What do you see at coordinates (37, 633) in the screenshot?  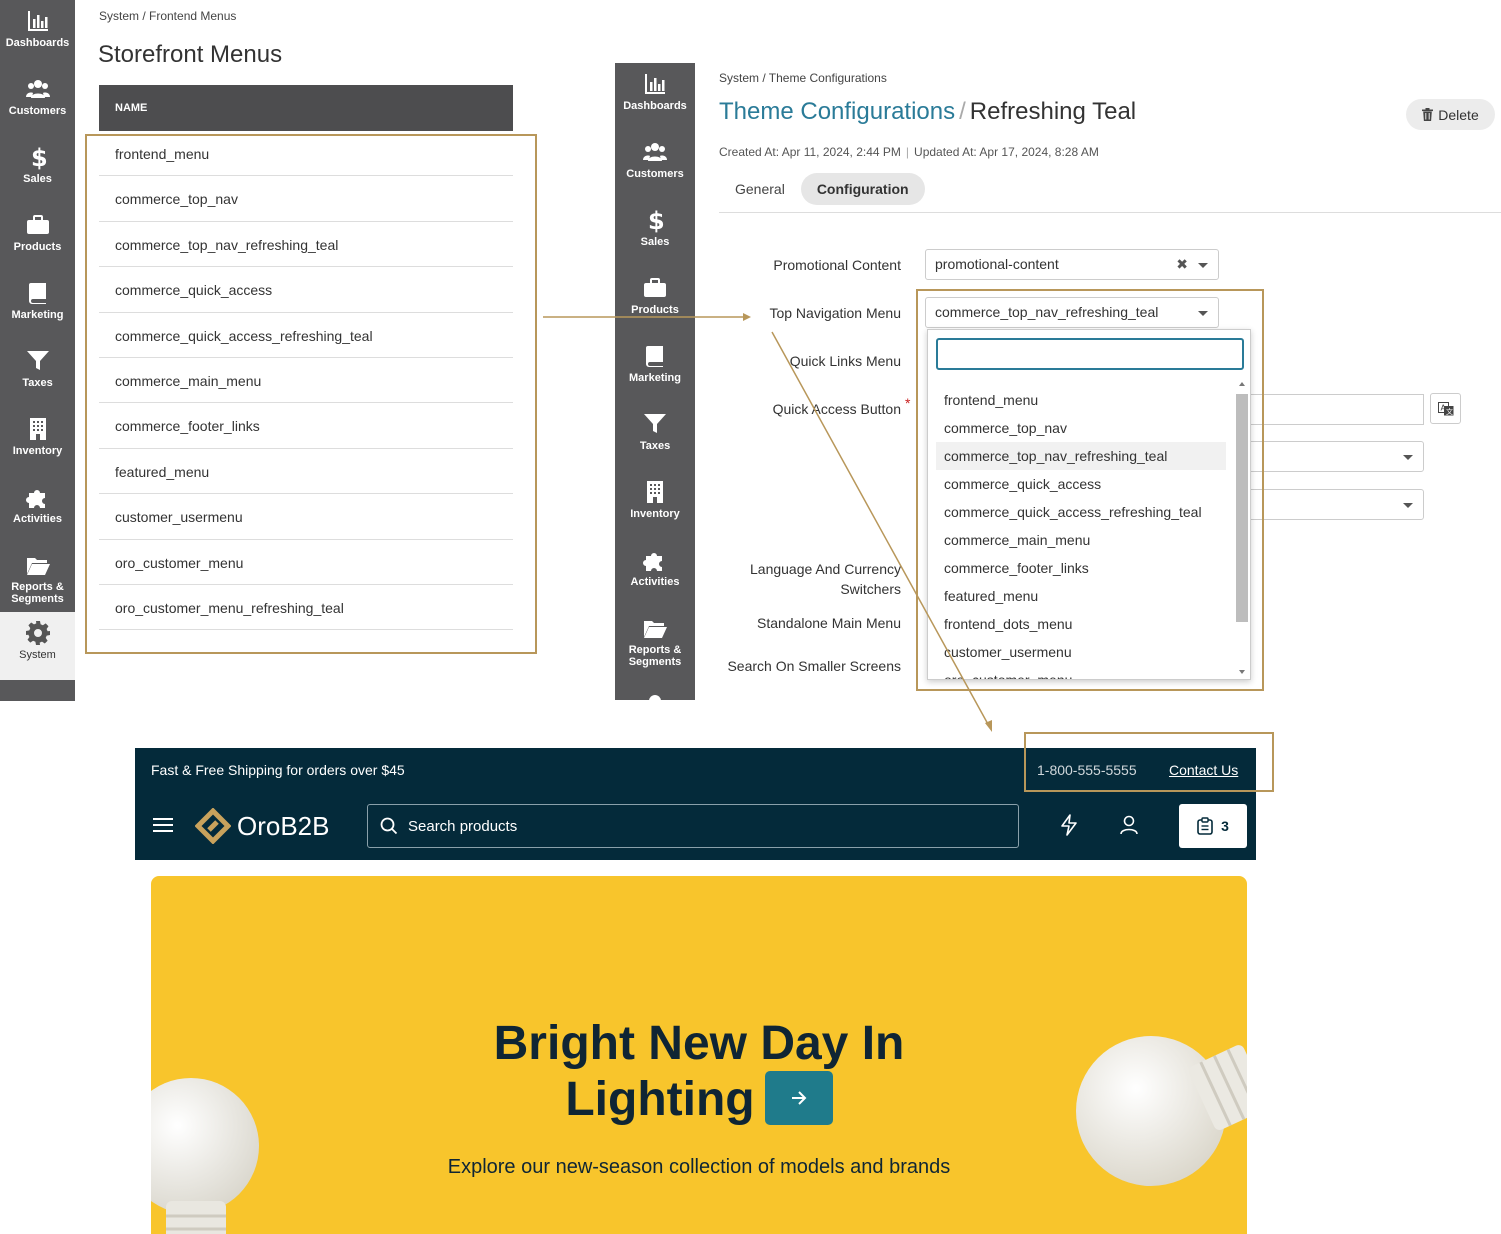 I see `gear-icon` at bounding box center [37, 633].